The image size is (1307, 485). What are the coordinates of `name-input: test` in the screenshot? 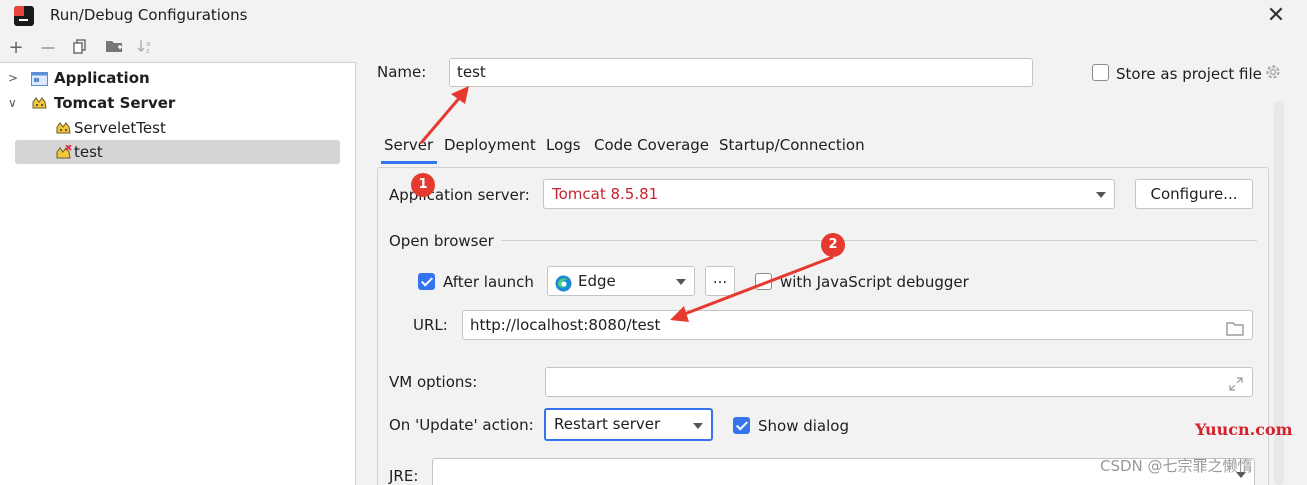 It's located at (741, 72).